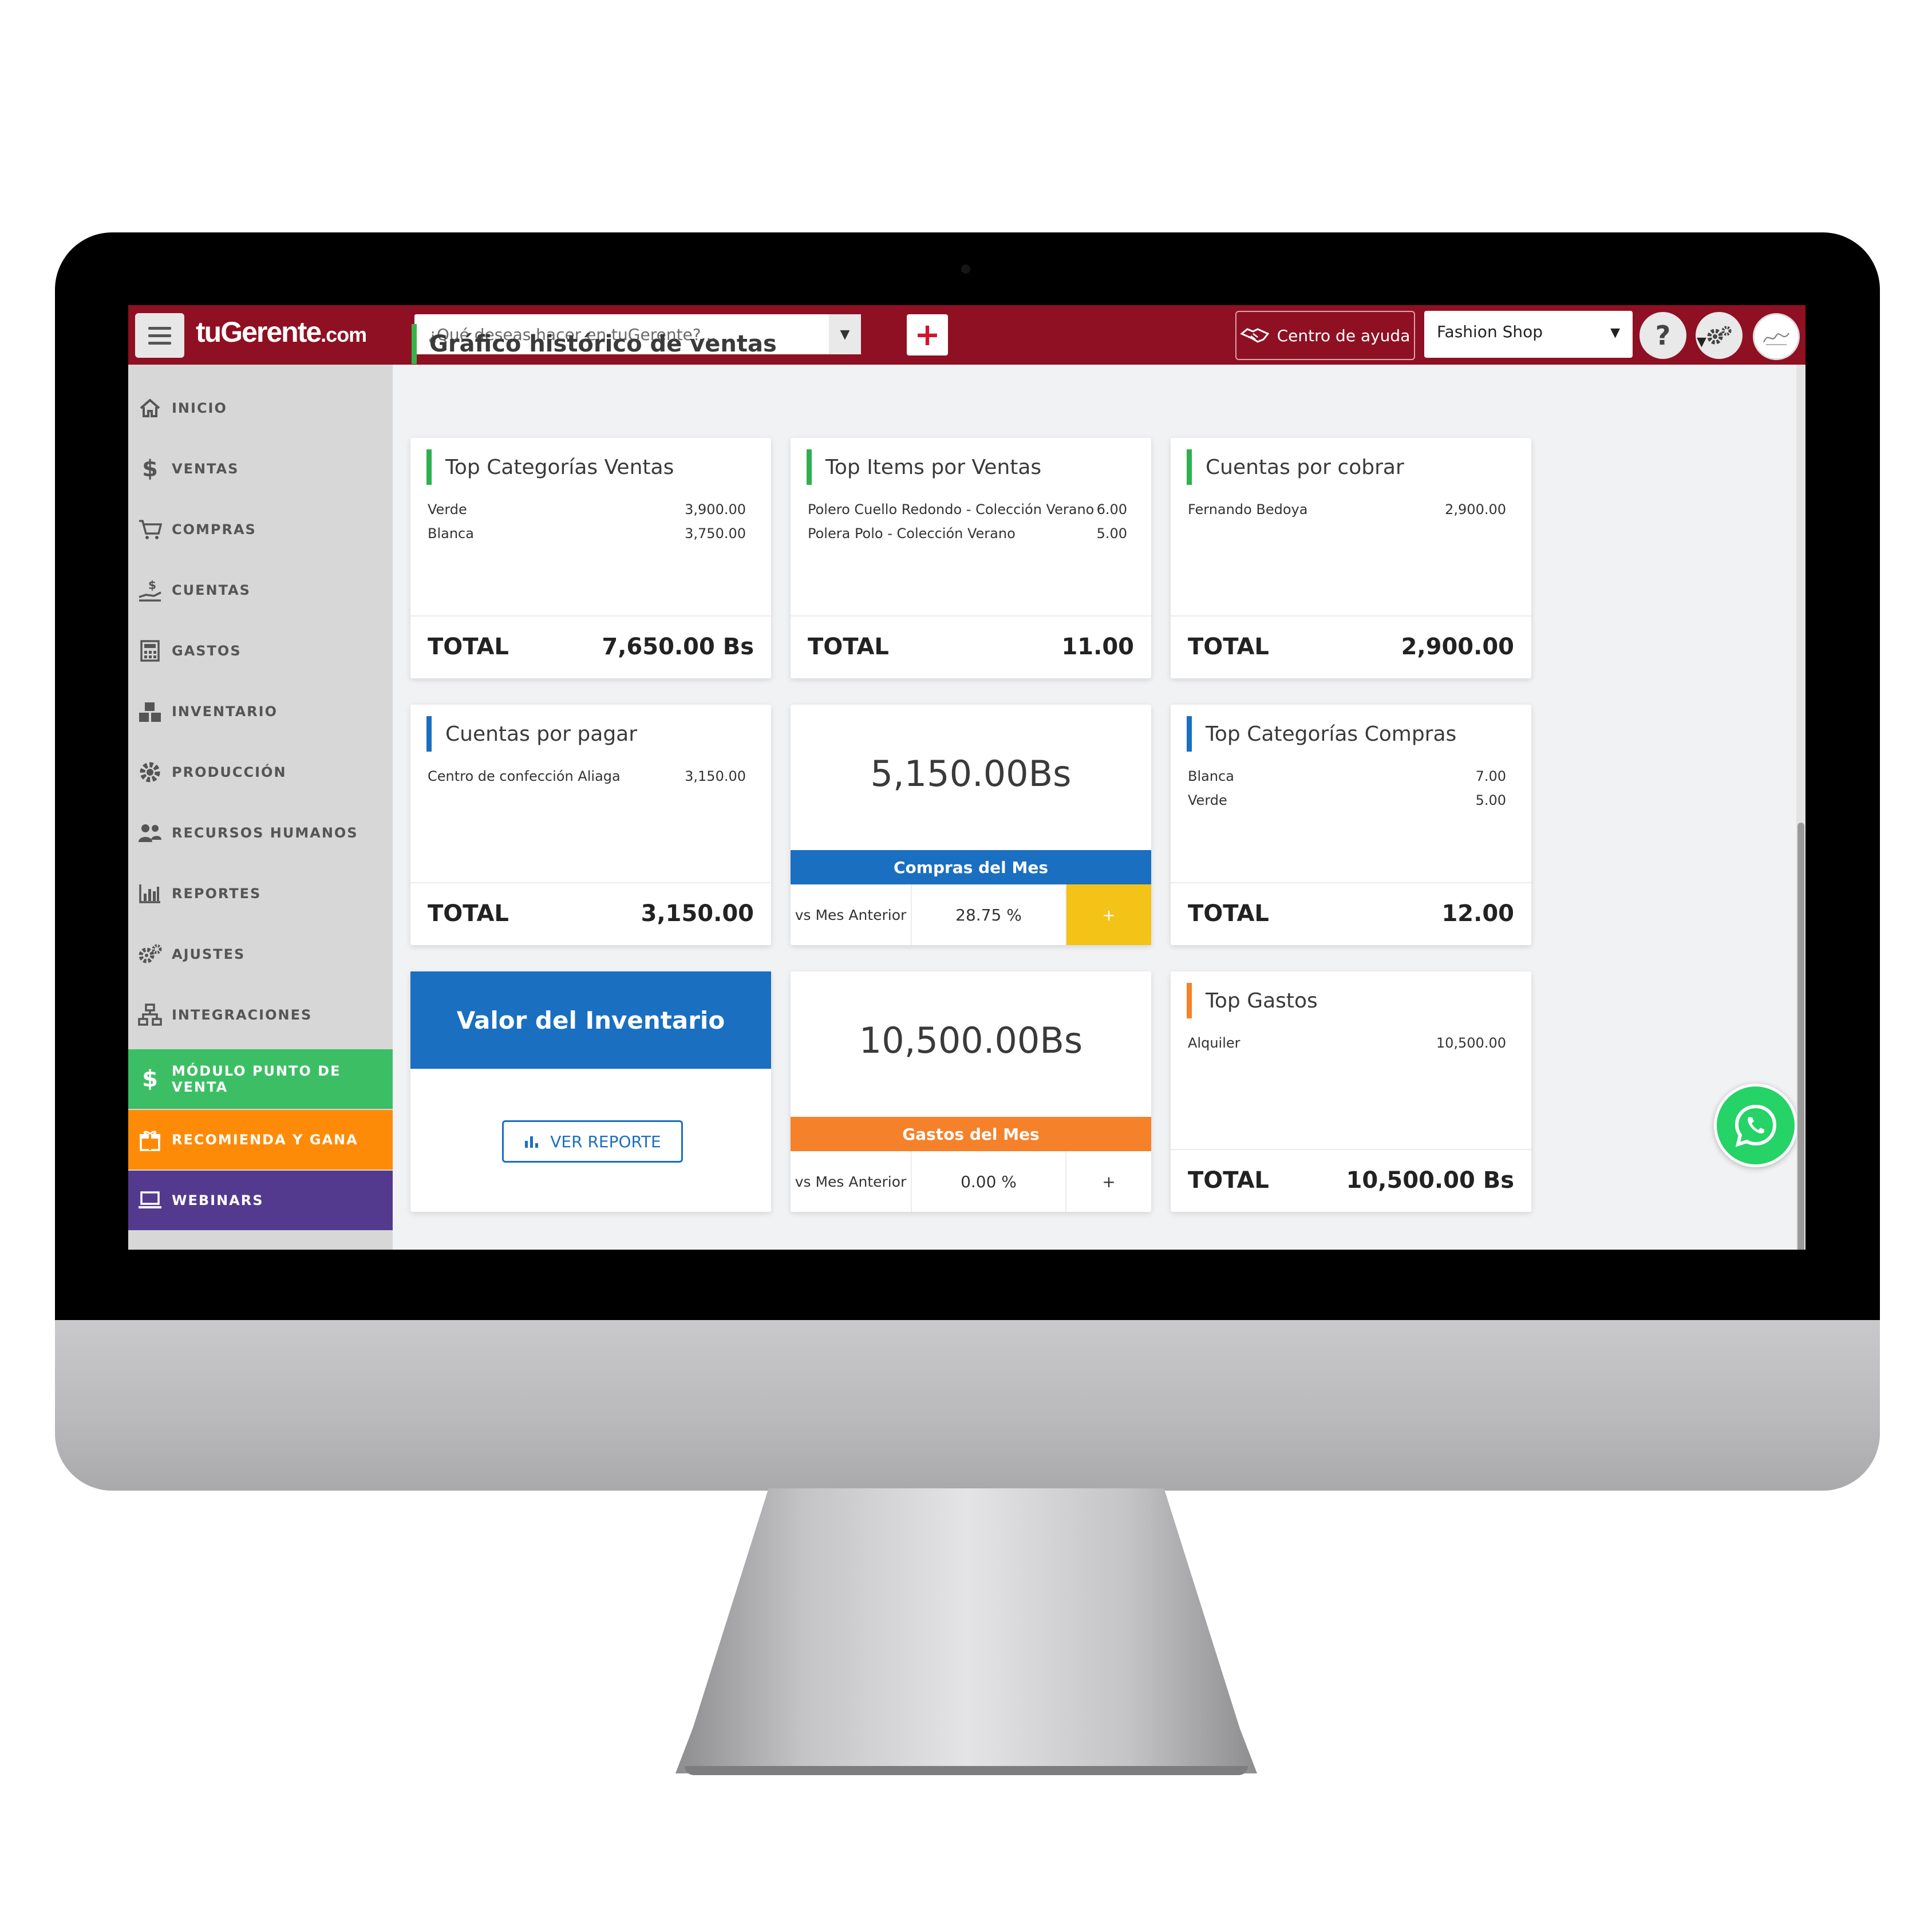 The image size is (1932, 1932). I want to click on network-icon, so click(150, 1015).